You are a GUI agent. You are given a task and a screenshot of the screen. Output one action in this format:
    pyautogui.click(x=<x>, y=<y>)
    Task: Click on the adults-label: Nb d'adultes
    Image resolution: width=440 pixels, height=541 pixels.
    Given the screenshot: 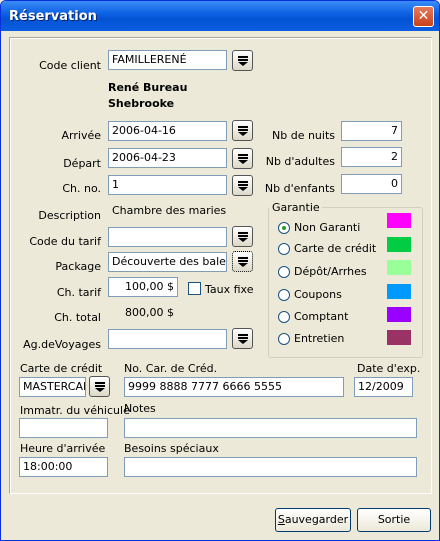 What is the action you would take?
    pyautogui.click(x=300, y=161)
    